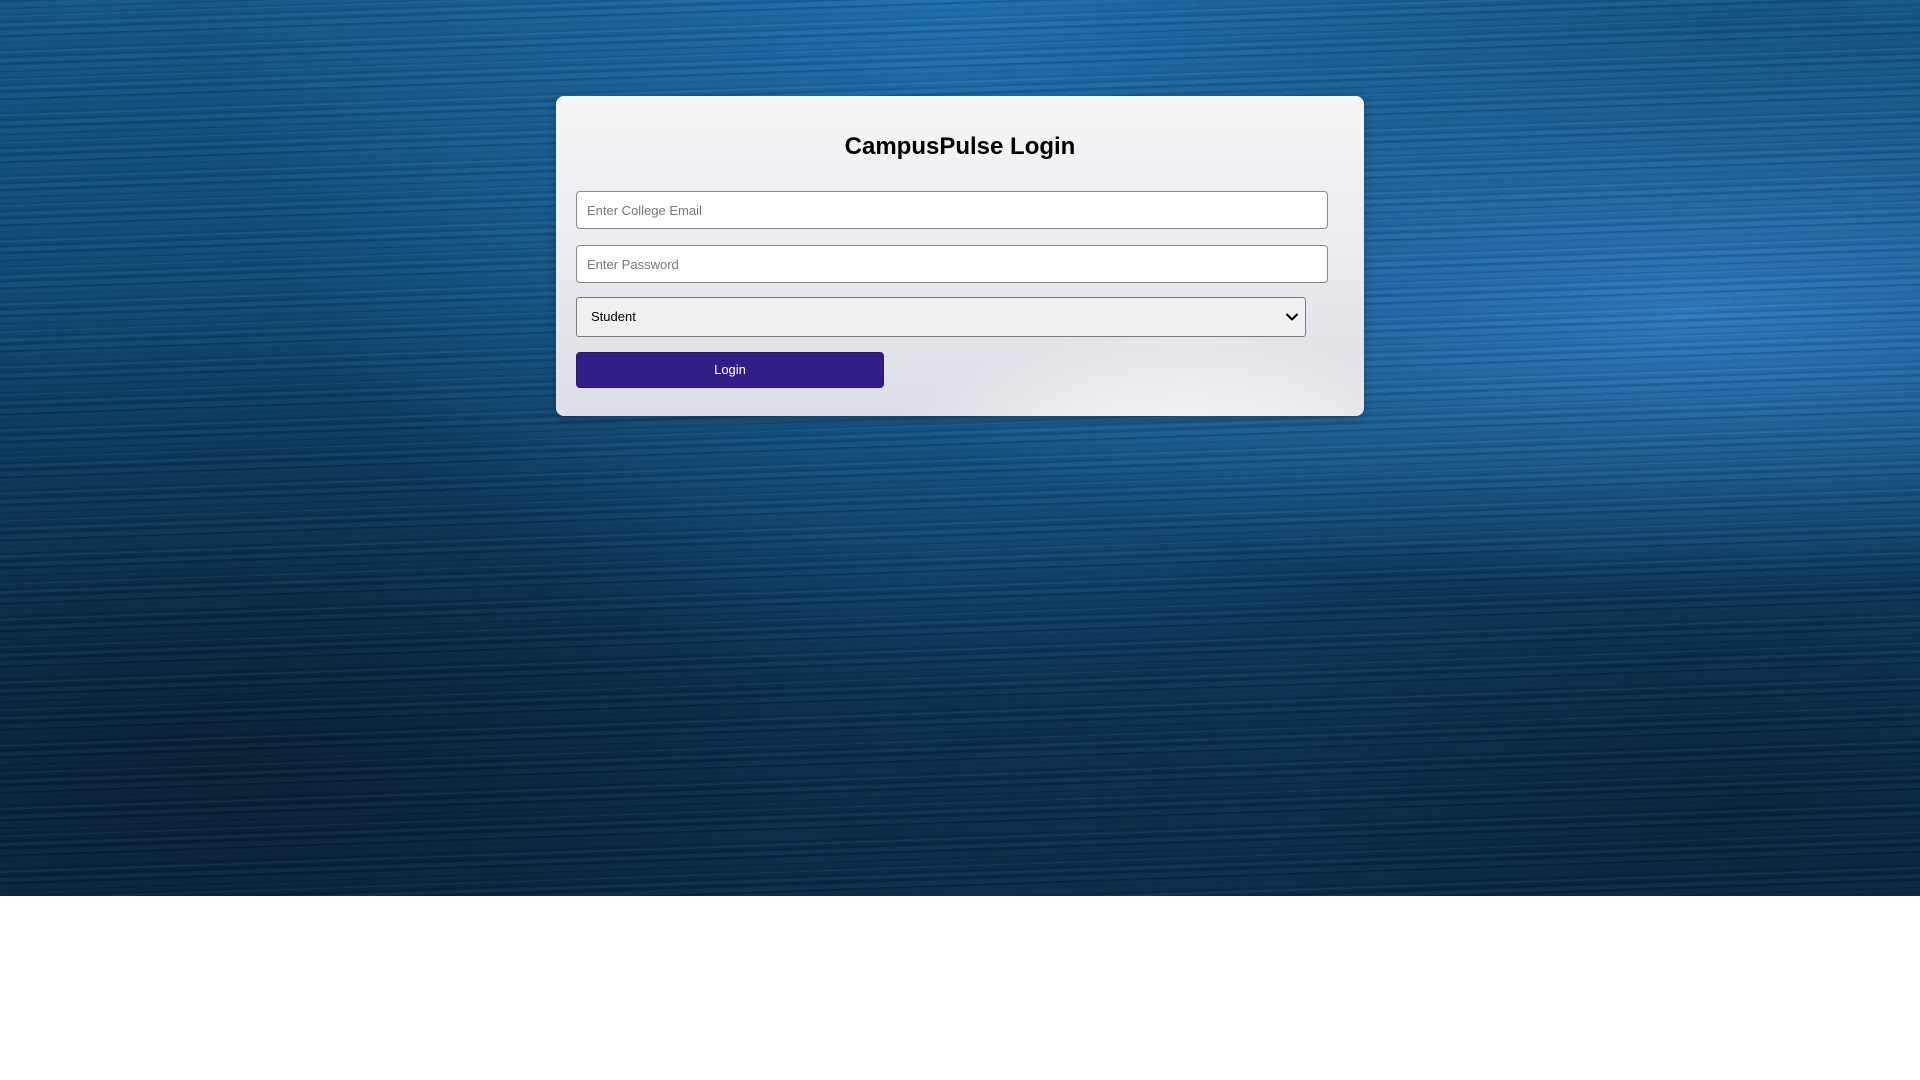 The width and height of the screenshot is (1920, 1080). I want to click on login-button: Login, so click(730, 370).